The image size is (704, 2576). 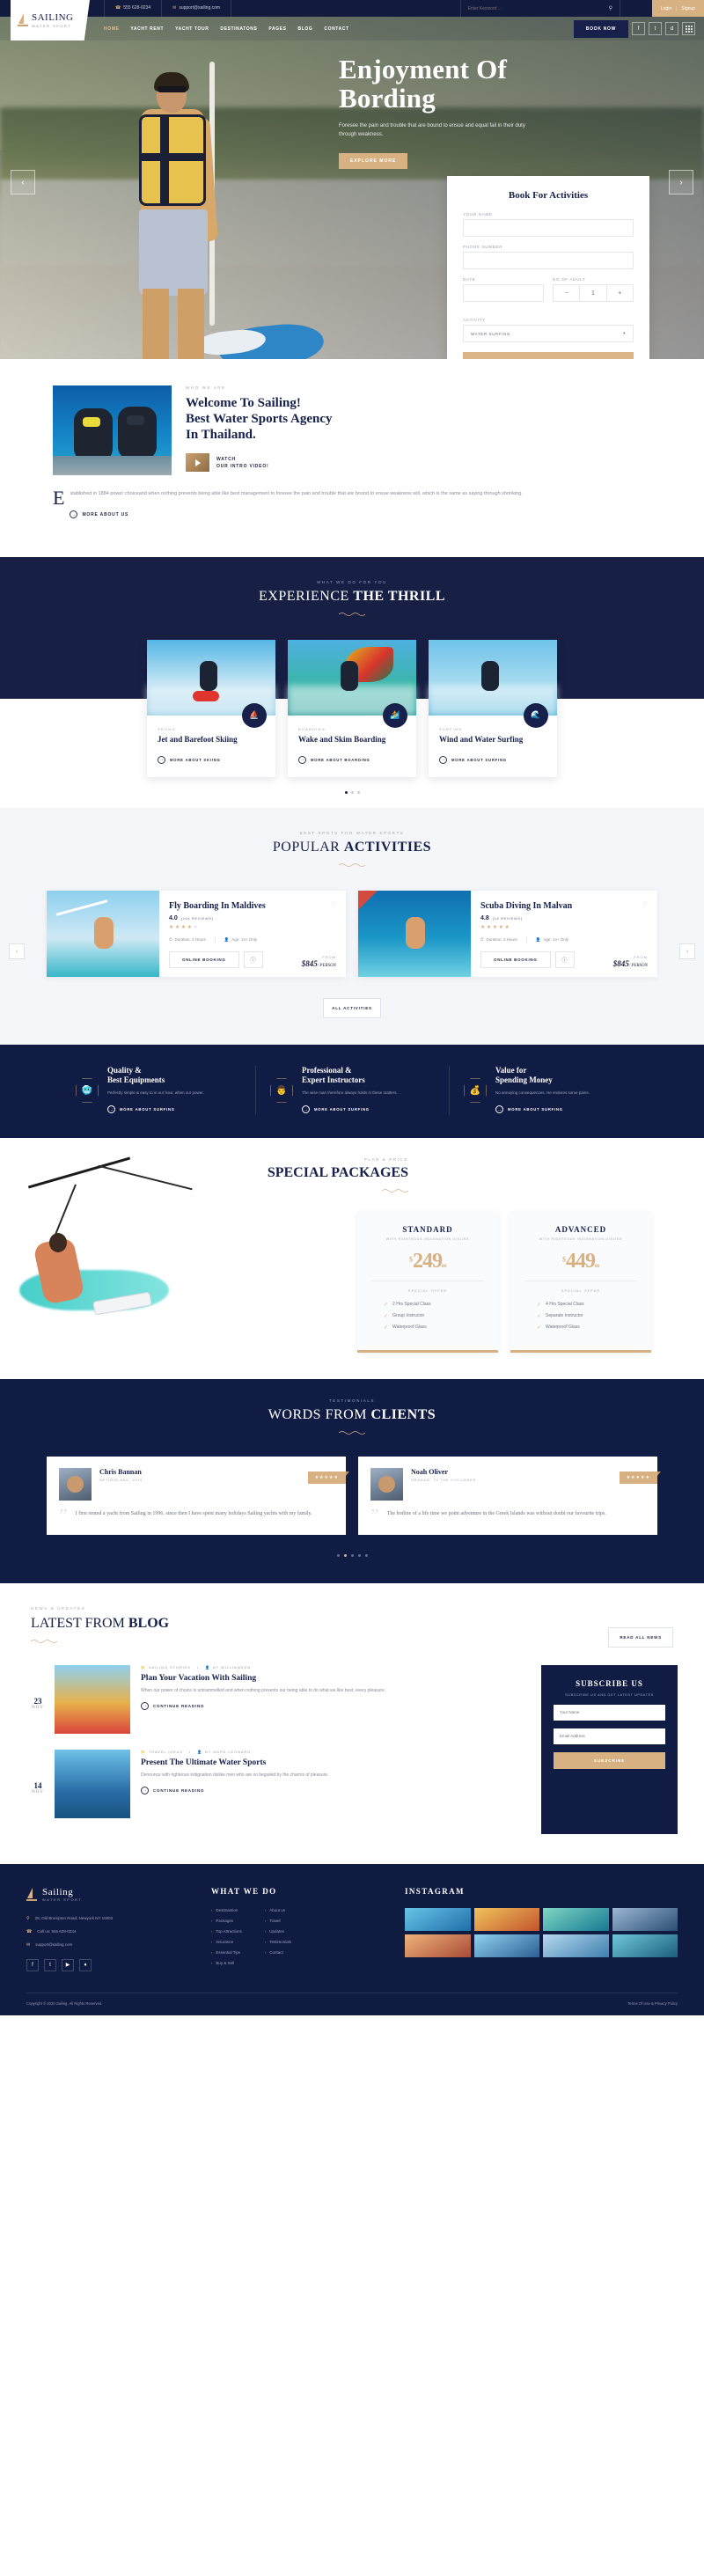 I want to click on activities-prev-arrow: ‹, so click(x=17, y=951).